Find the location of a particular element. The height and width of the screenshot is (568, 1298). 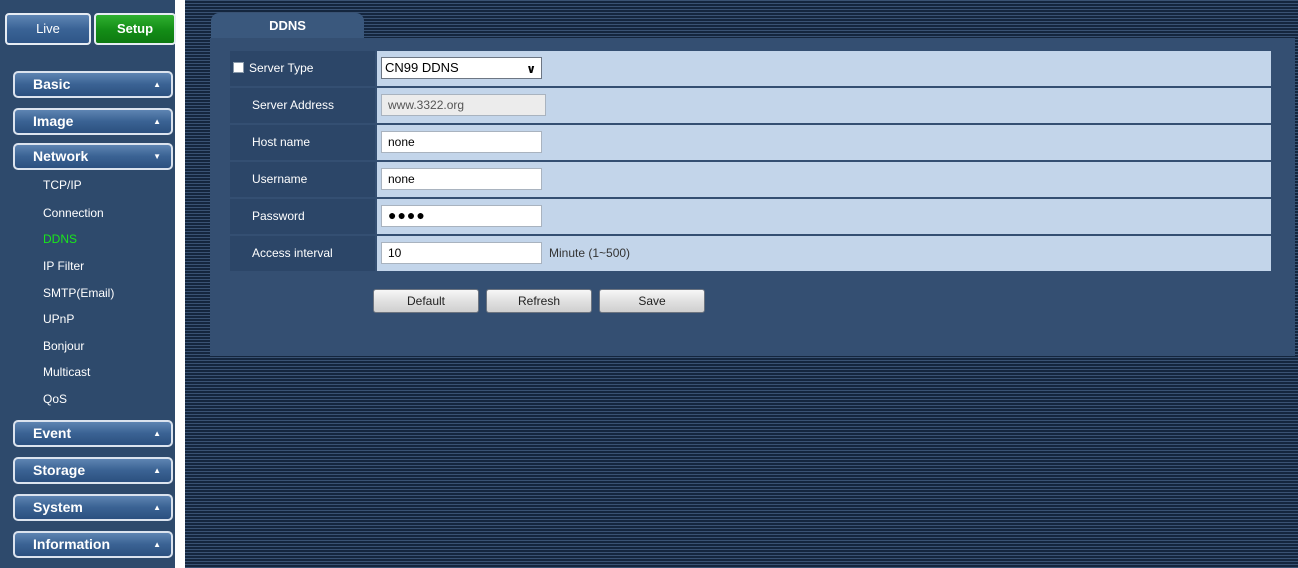

access-interval-label: Access interval is located at coordinates (302, 253).